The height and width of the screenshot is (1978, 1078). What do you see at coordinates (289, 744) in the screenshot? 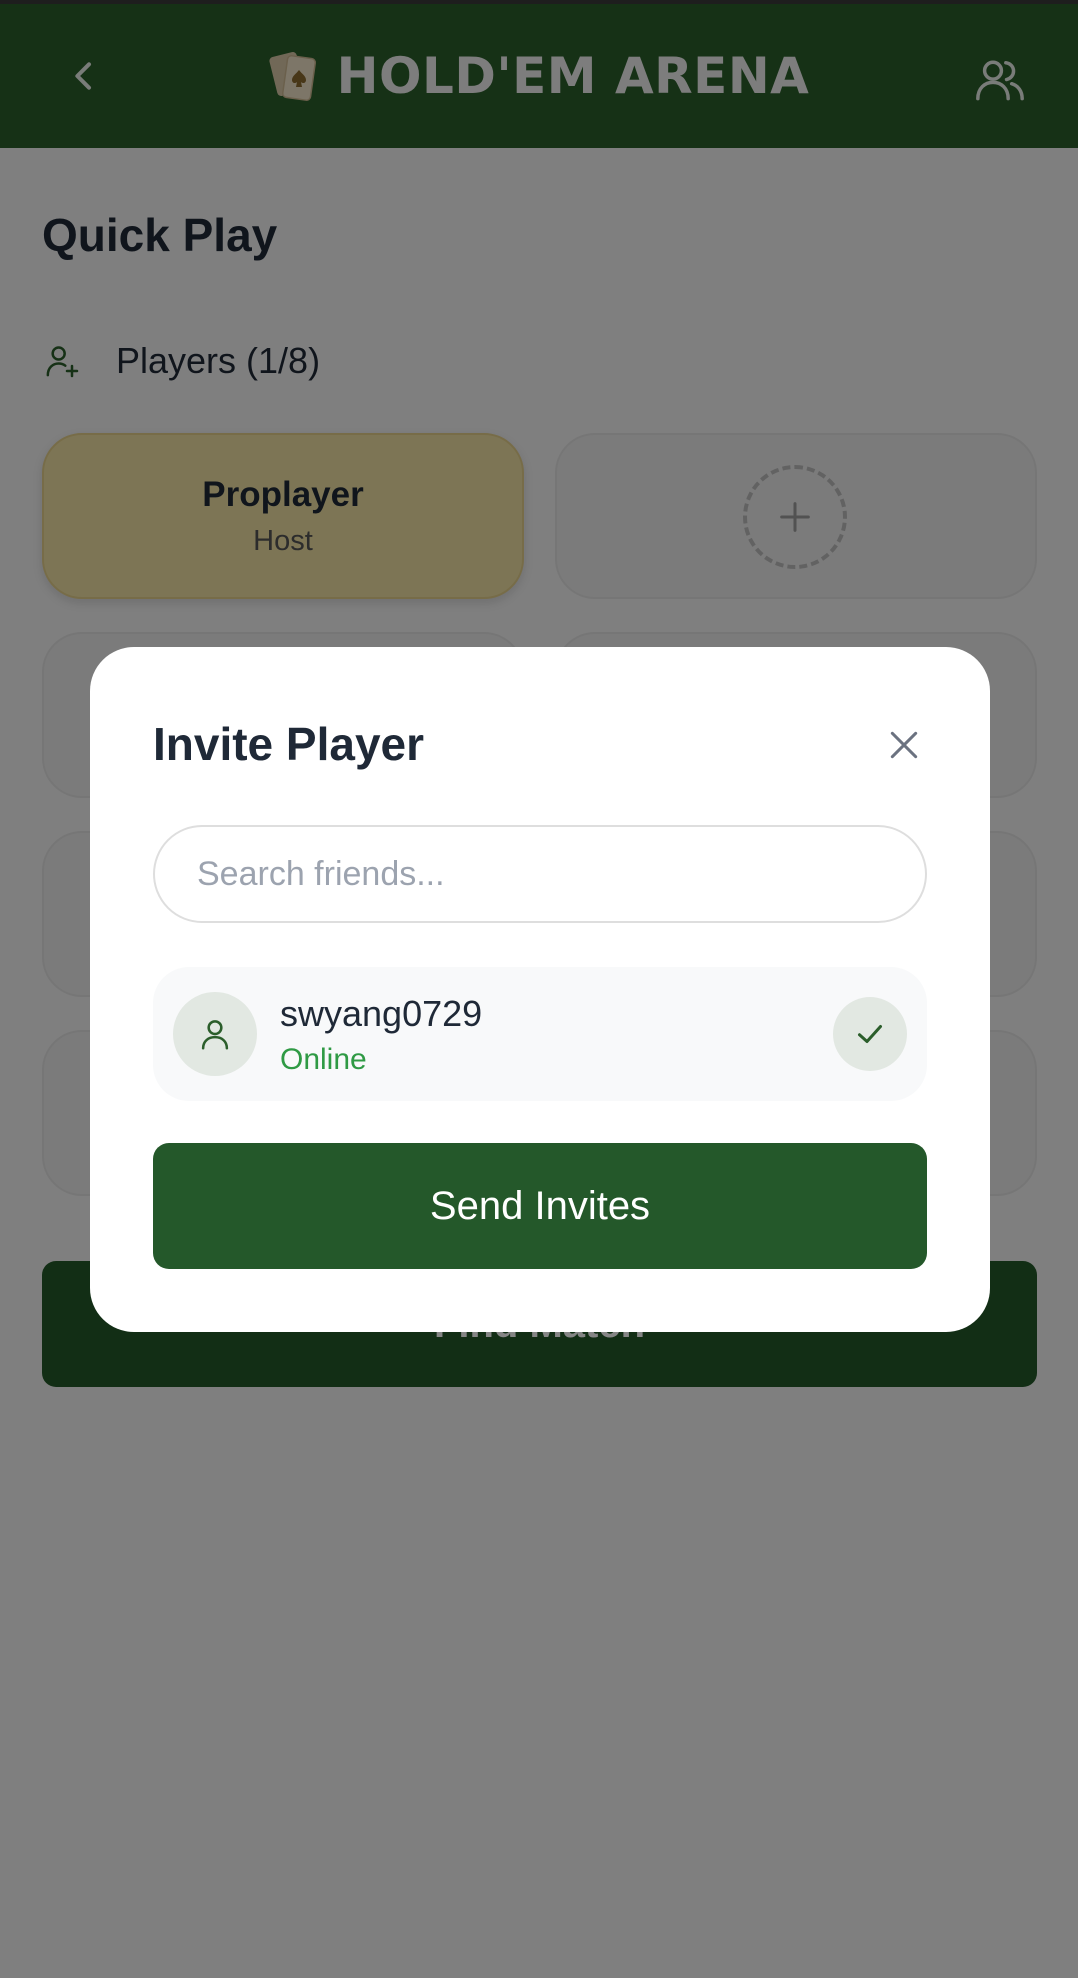
I see `dialog-title: Invite Player` at bounding box center [289, 744].